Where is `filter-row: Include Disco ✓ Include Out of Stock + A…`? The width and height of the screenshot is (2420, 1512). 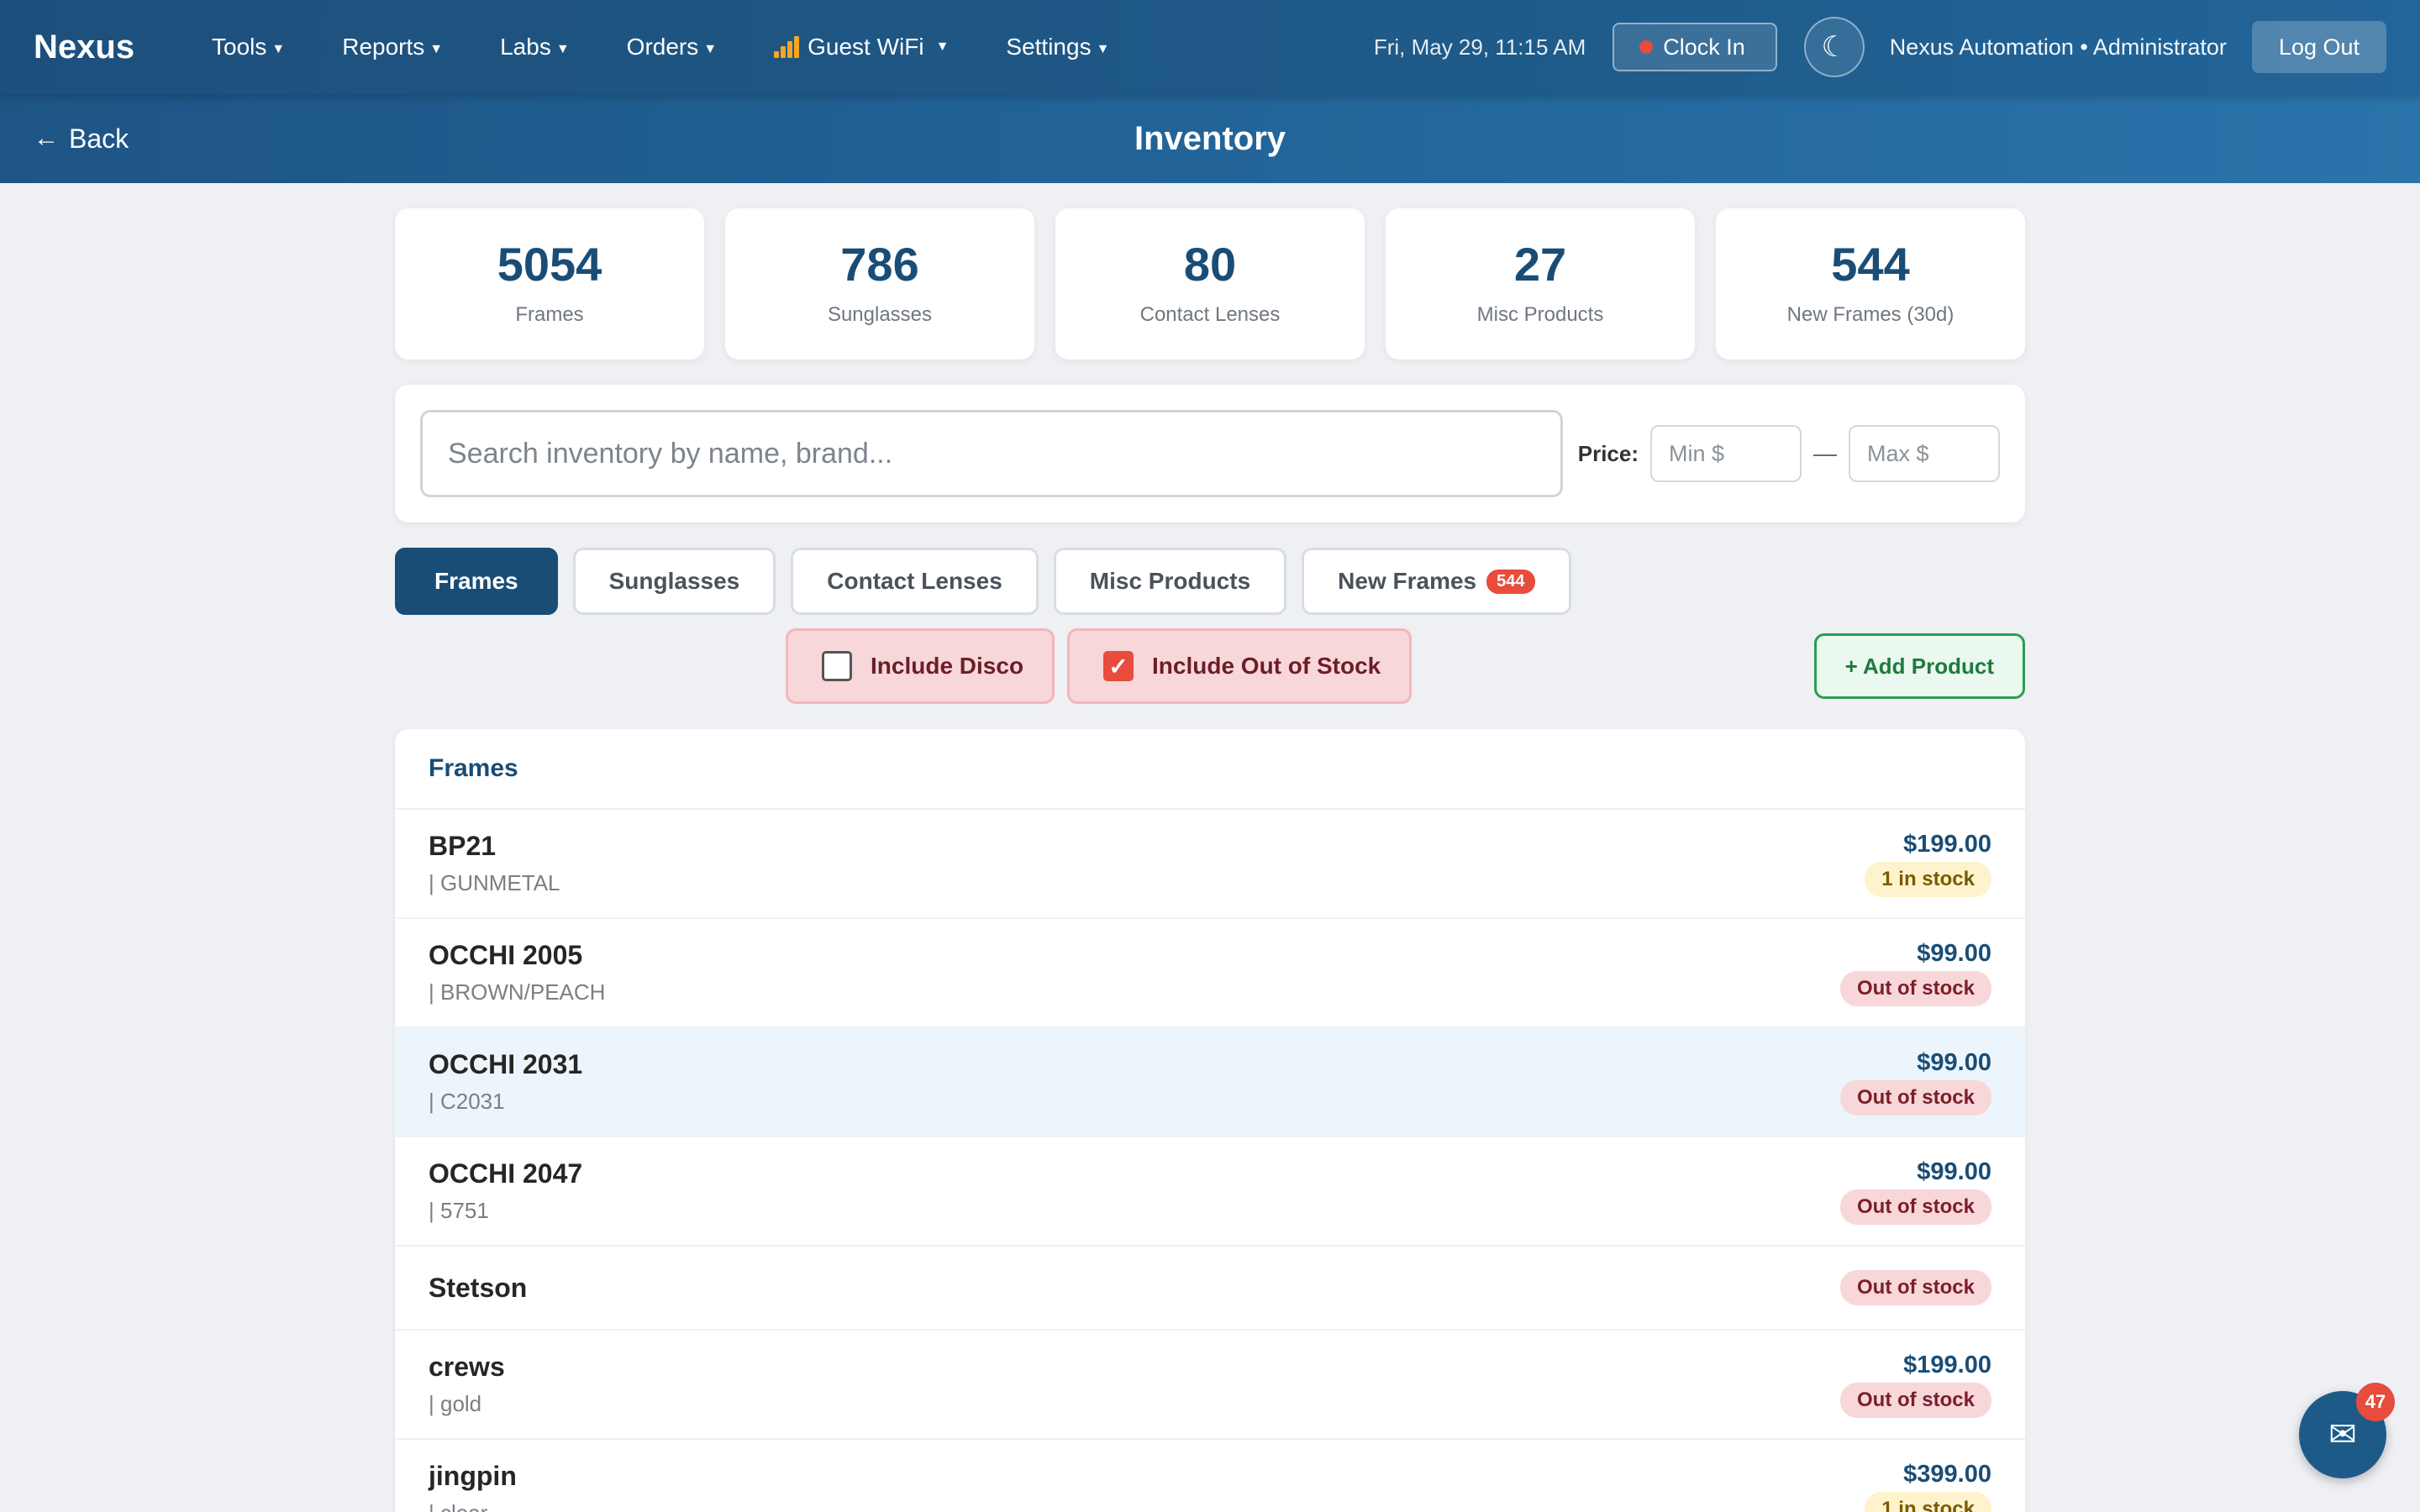
filter-row: Include Disco ✓ Include Out of Stock + A… is located at coordinates (1210, 666).